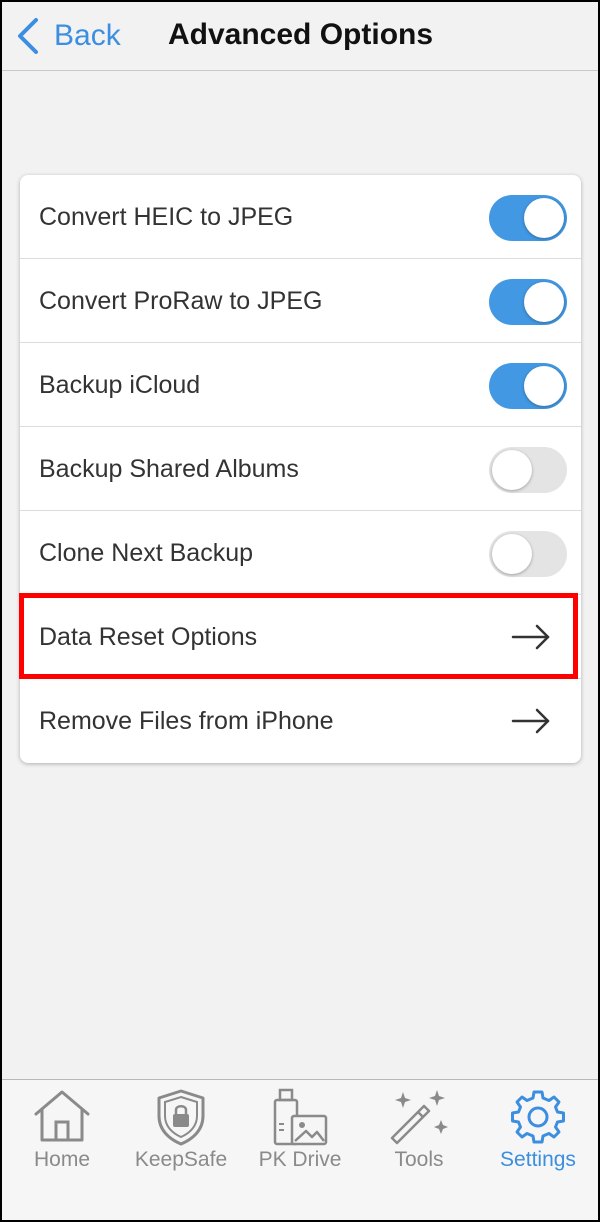  I want to click on tab-label: Settings, so click(538, 1159).